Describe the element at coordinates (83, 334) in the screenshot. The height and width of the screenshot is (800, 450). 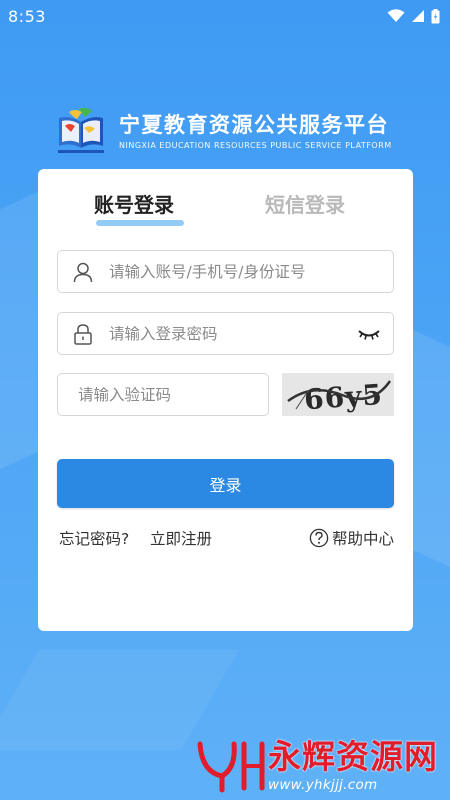
I see `lock-icon` at that location.